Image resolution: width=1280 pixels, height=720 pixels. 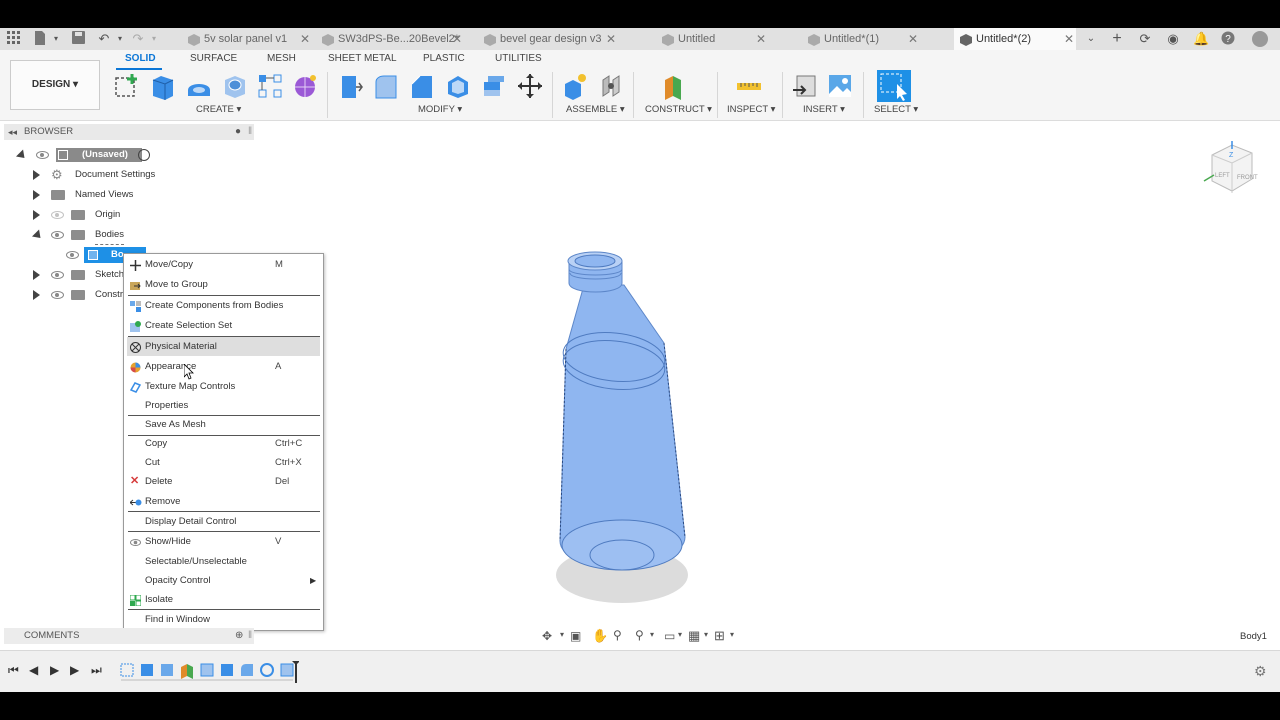 What do you see at coordinates (749, 86) in the screenshot?
I see `measure-icon` at bounding box center [749, 86].